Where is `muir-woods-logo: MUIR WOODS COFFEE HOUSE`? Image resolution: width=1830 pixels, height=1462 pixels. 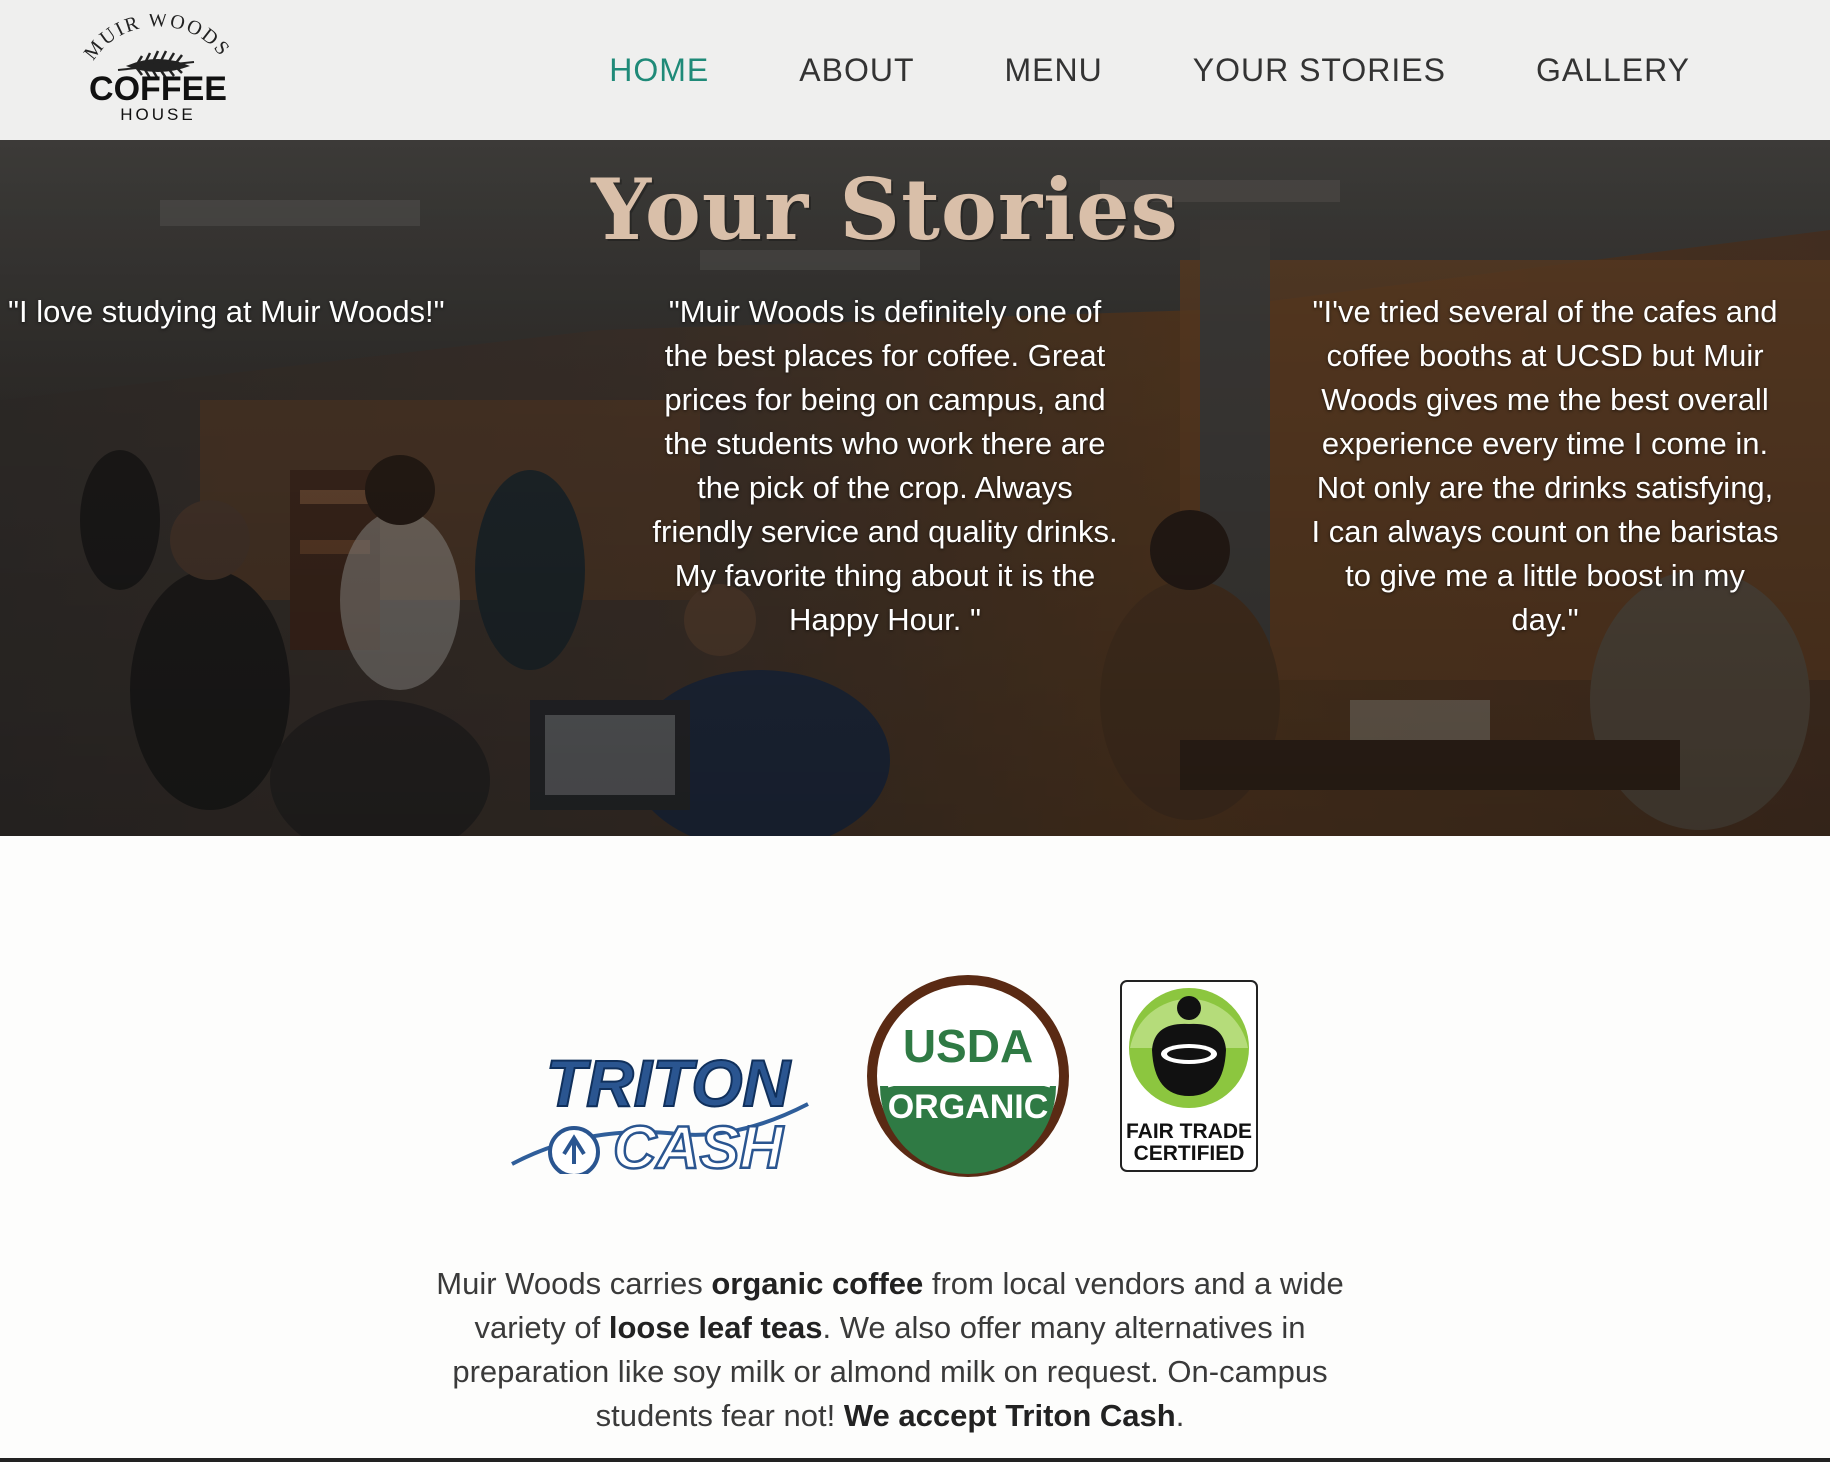
muir-woods-logo: MUIR WOODS COFFEE HOUSE is located at coordinates (158, 70).